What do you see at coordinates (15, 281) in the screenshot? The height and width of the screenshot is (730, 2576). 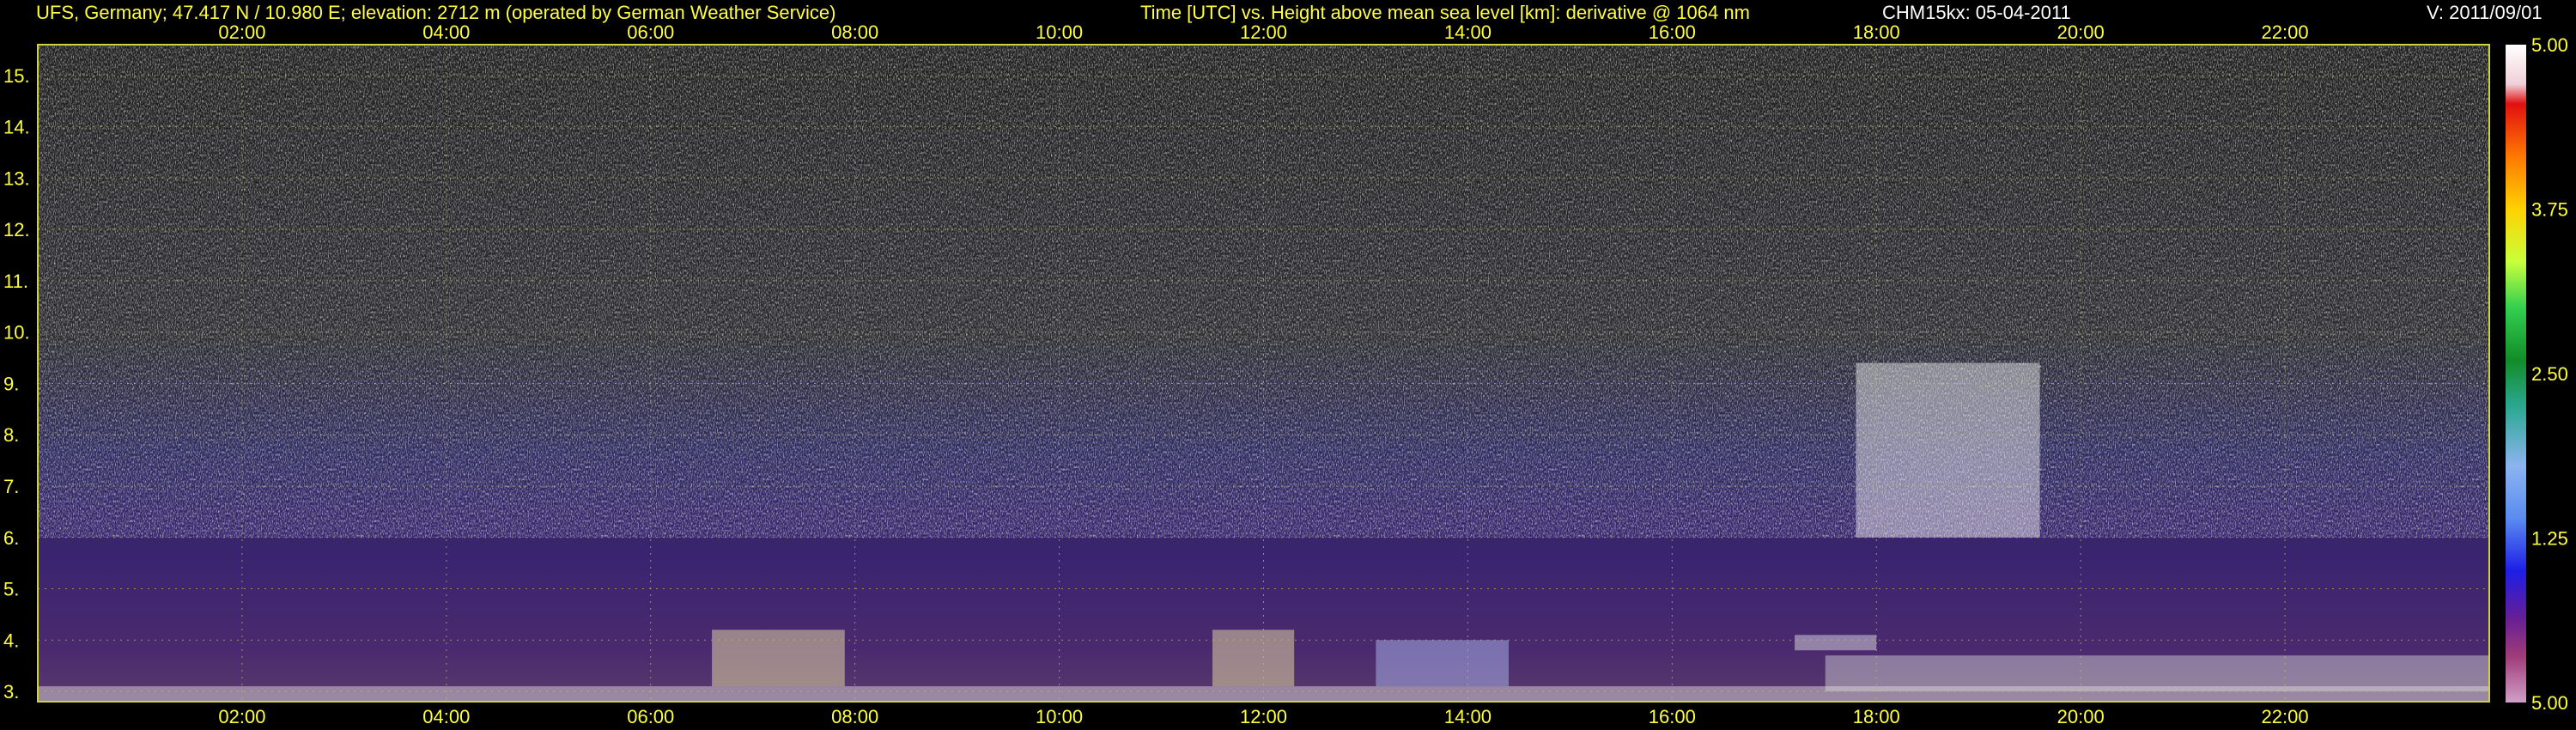 I see `y-tick-label: 11.` at bounding box center [15, 281].